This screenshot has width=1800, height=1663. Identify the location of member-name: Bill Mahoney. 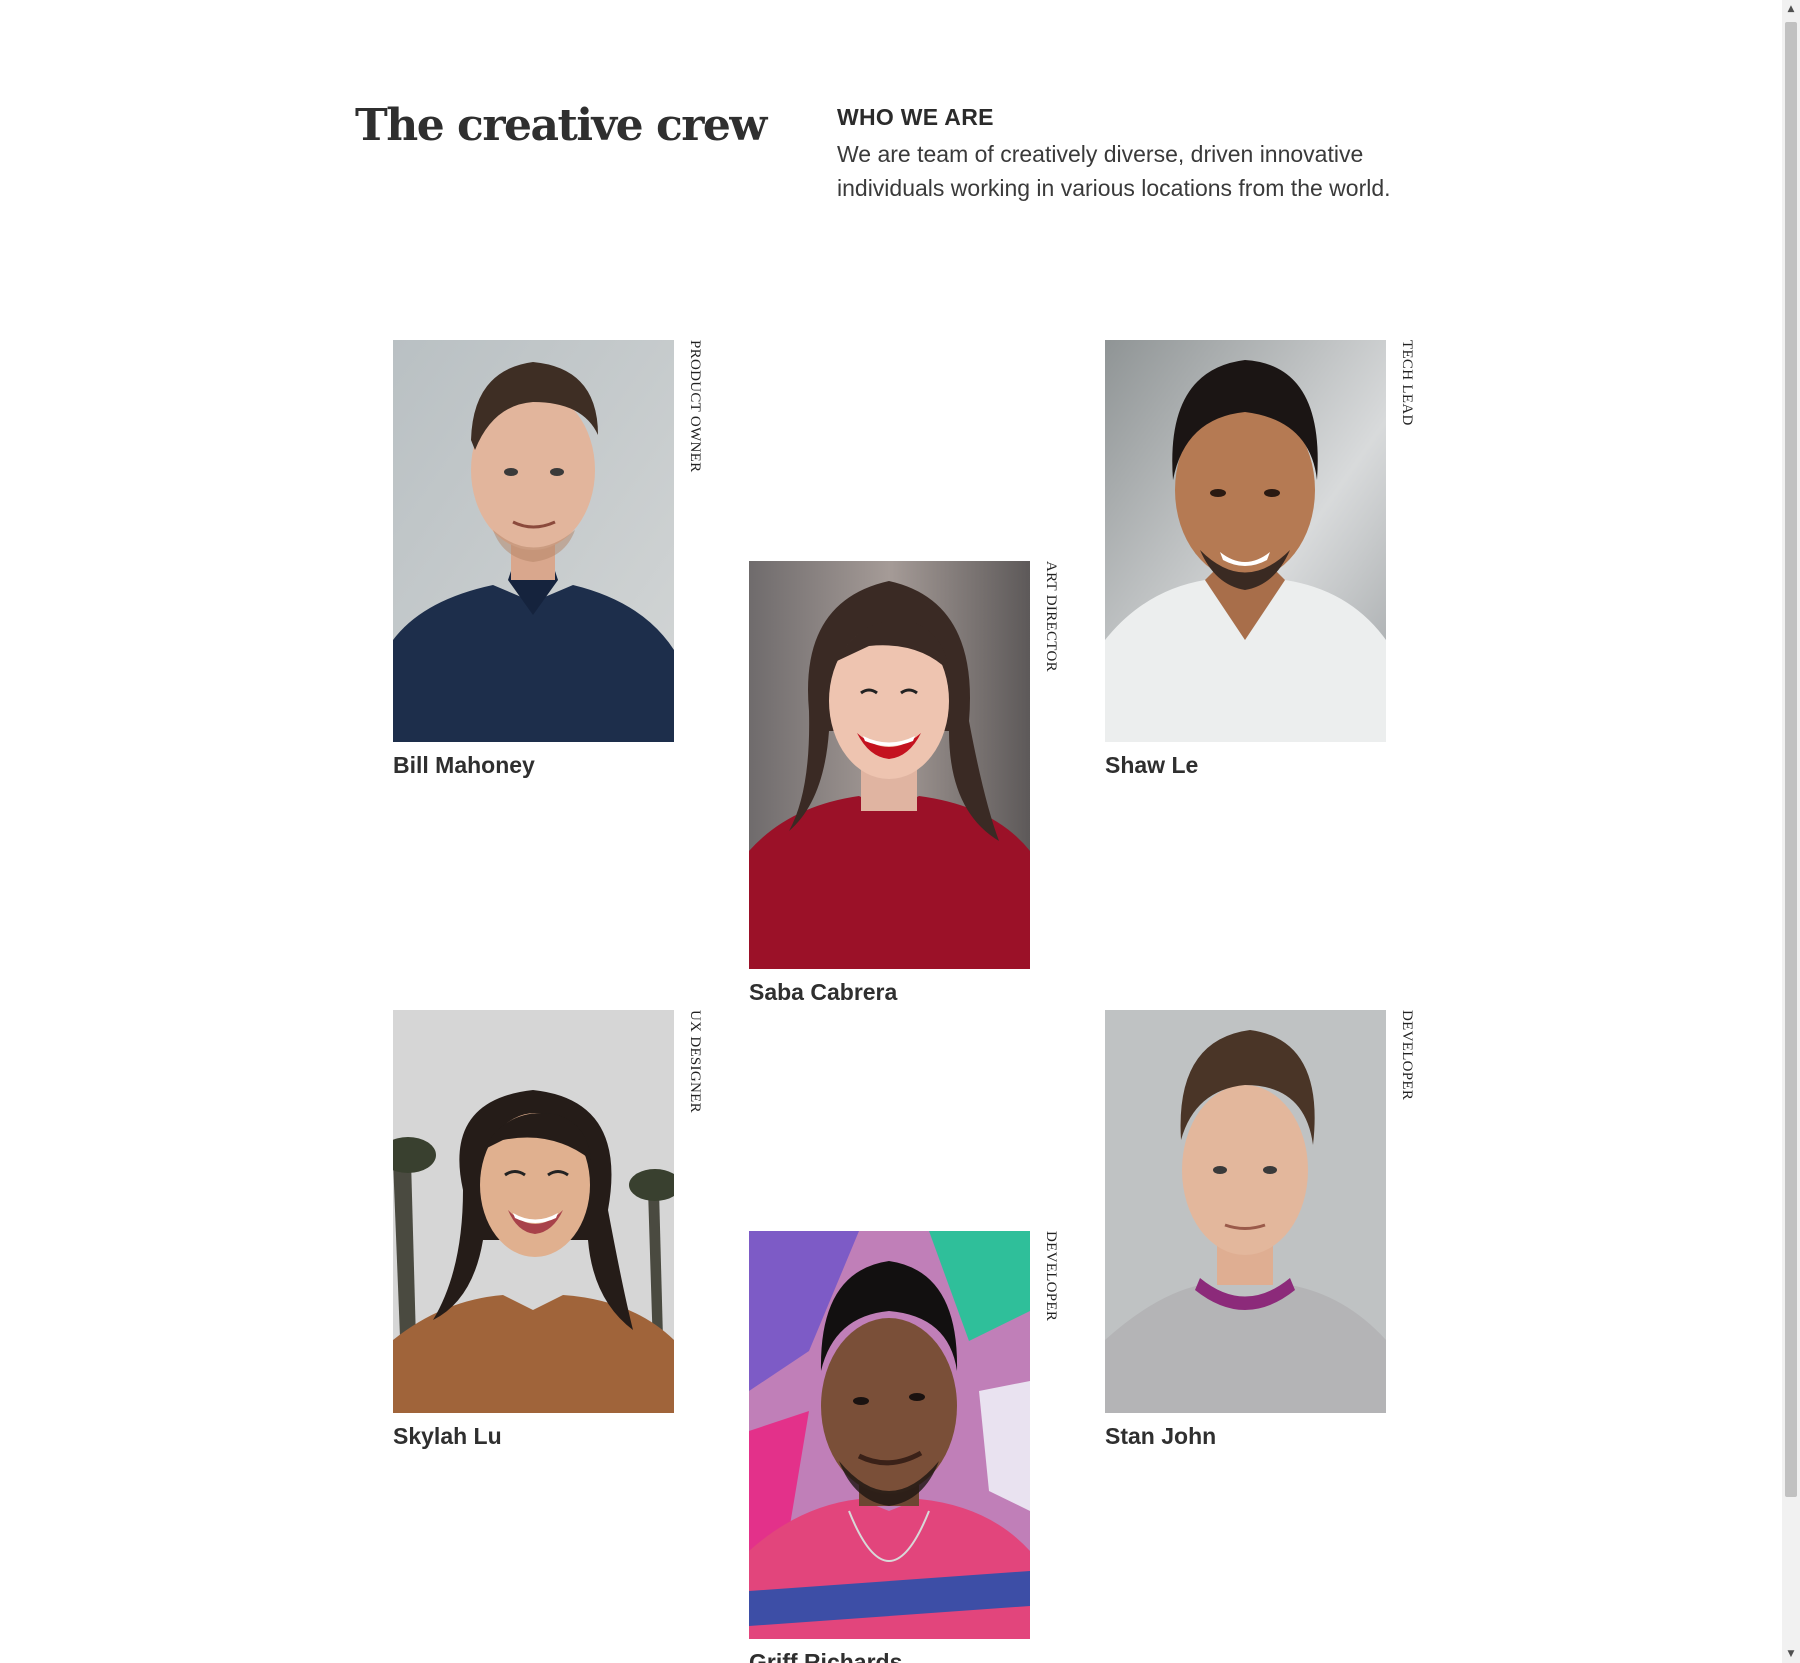
(464, 765).